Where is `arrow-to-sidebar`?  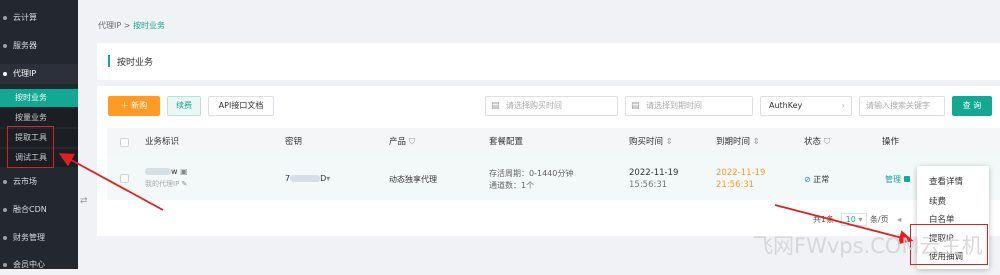 arrow-to-sidebar is located at coordinates (111, 182).